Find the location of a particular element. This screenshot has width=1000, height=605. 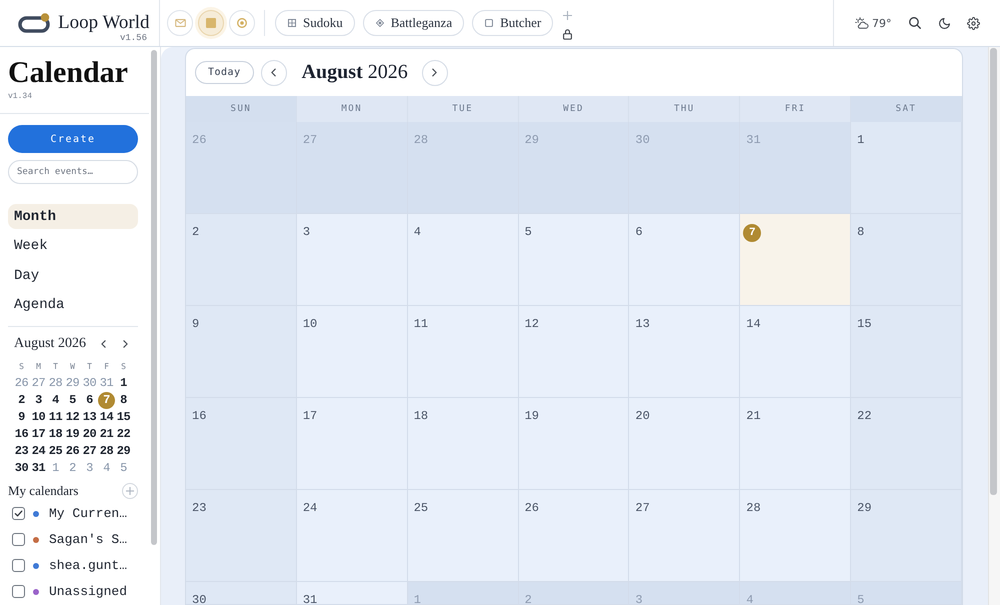

day-cell: 25 is located at coordinates (463, 536).